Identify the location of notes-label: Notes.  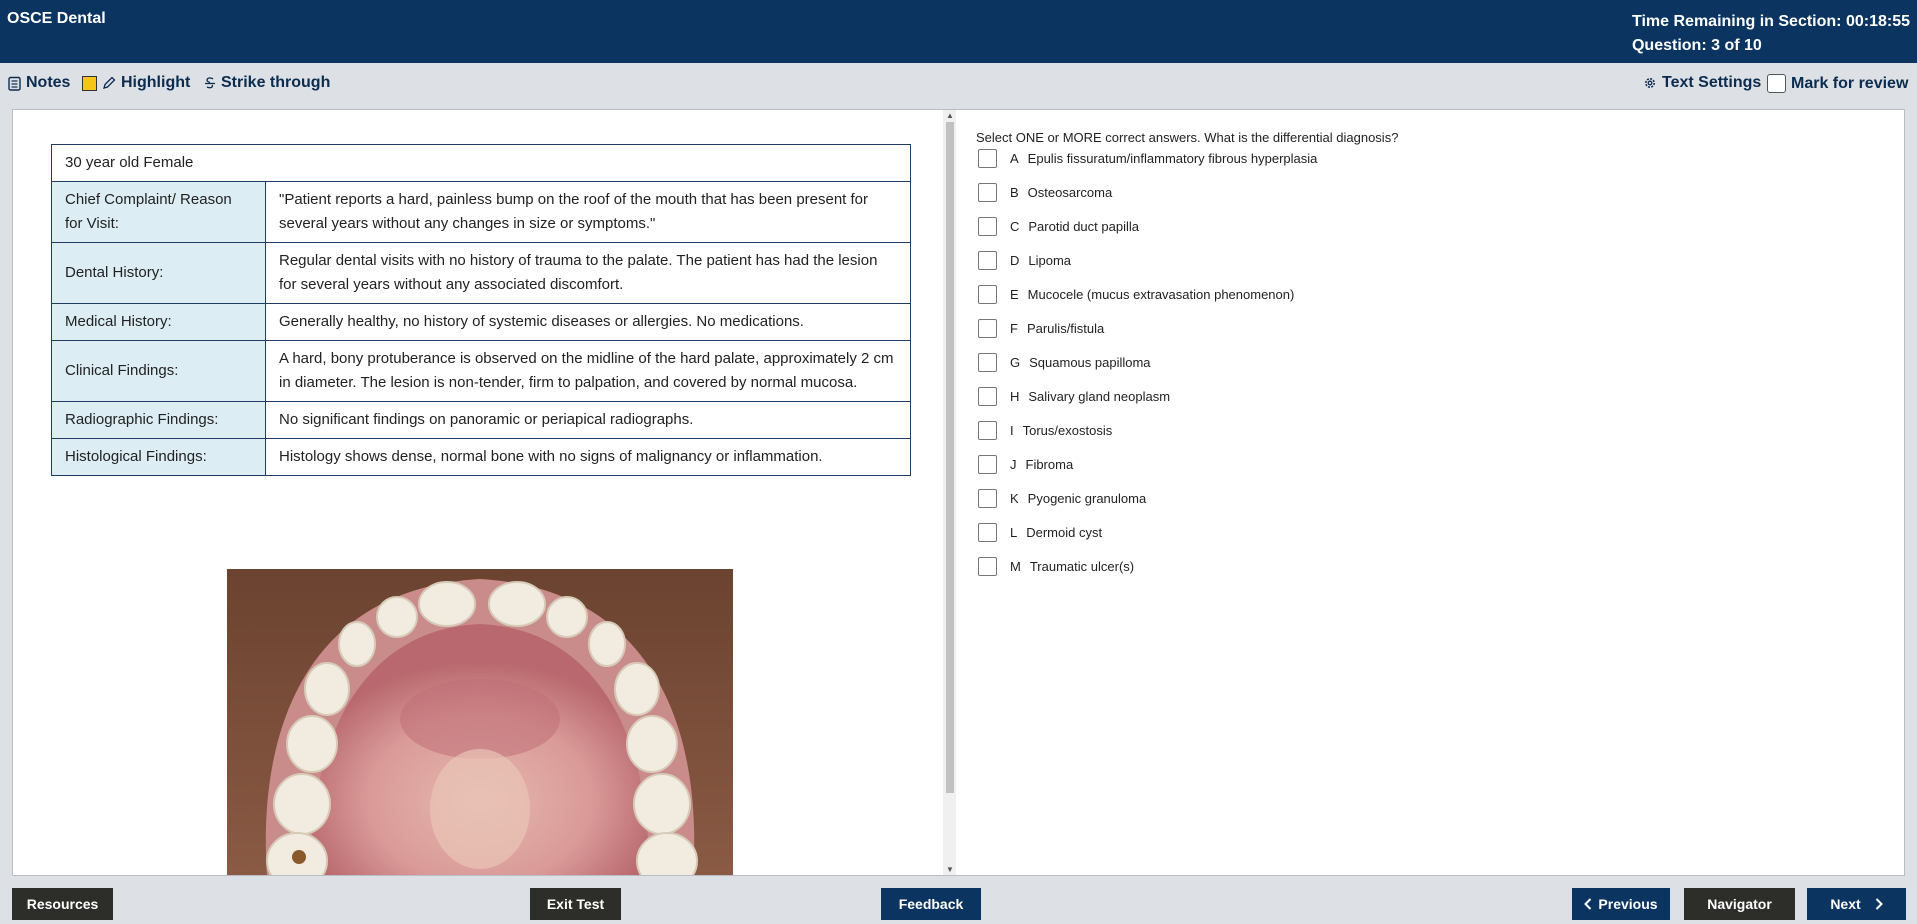
(48, 82).